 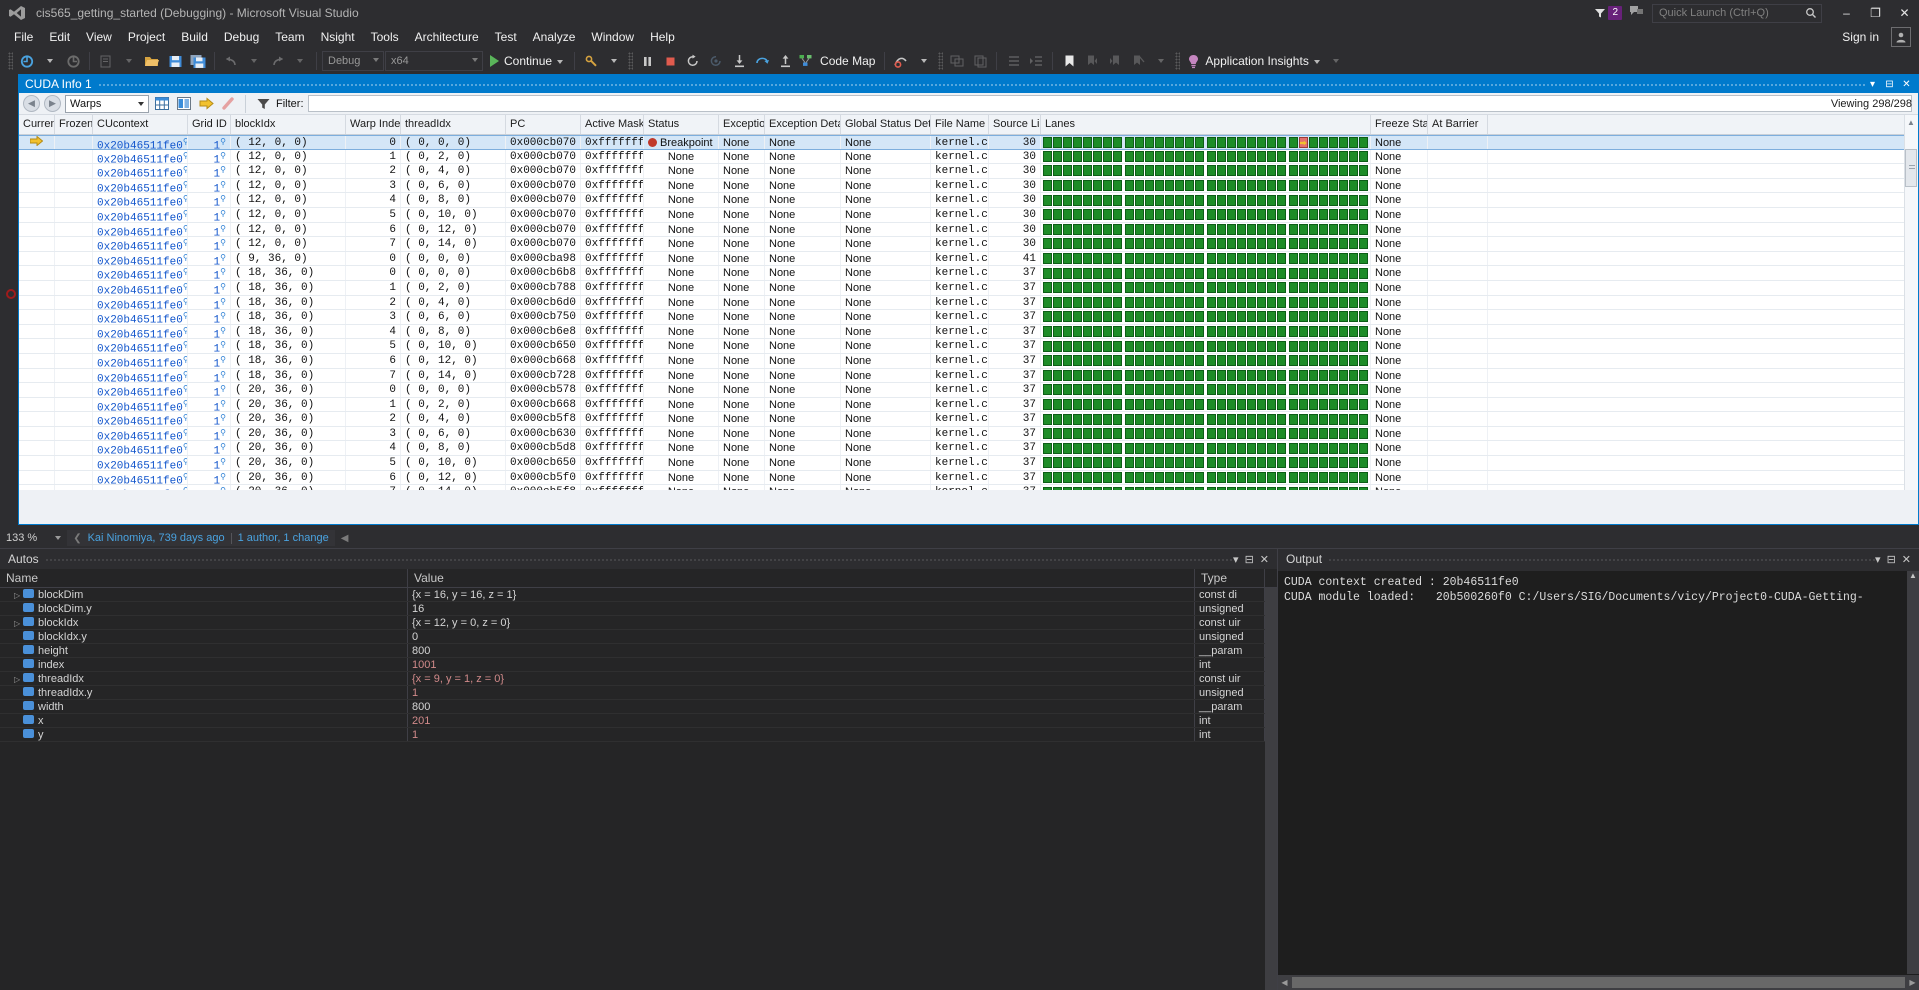 I want to click on redo-icon, so click(x=277, y=61).